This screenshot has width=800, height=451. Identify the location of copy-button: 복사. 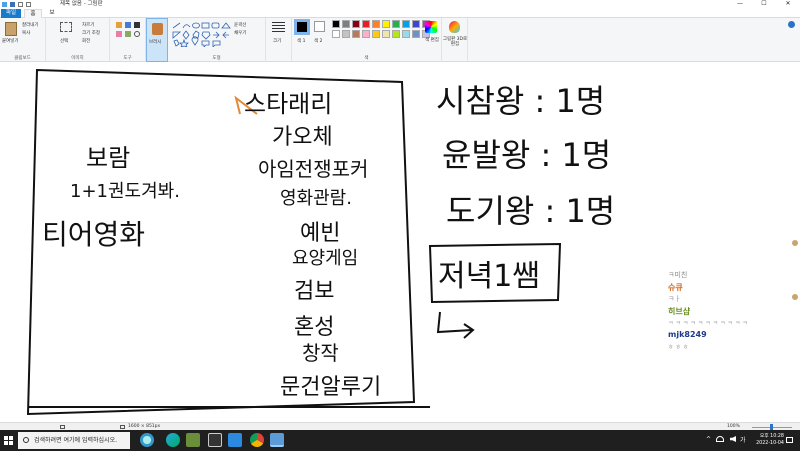
(26, 33).